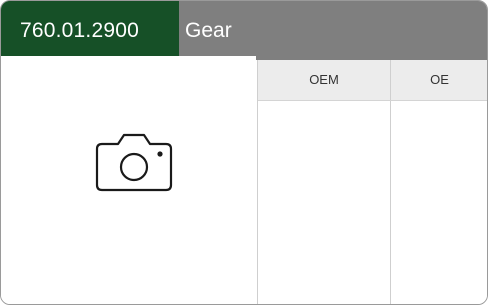 This screenshot has height=305, width=488. Describe the element at coordinates (390, 202) in the screenshot. I see `column-divider` at that location.